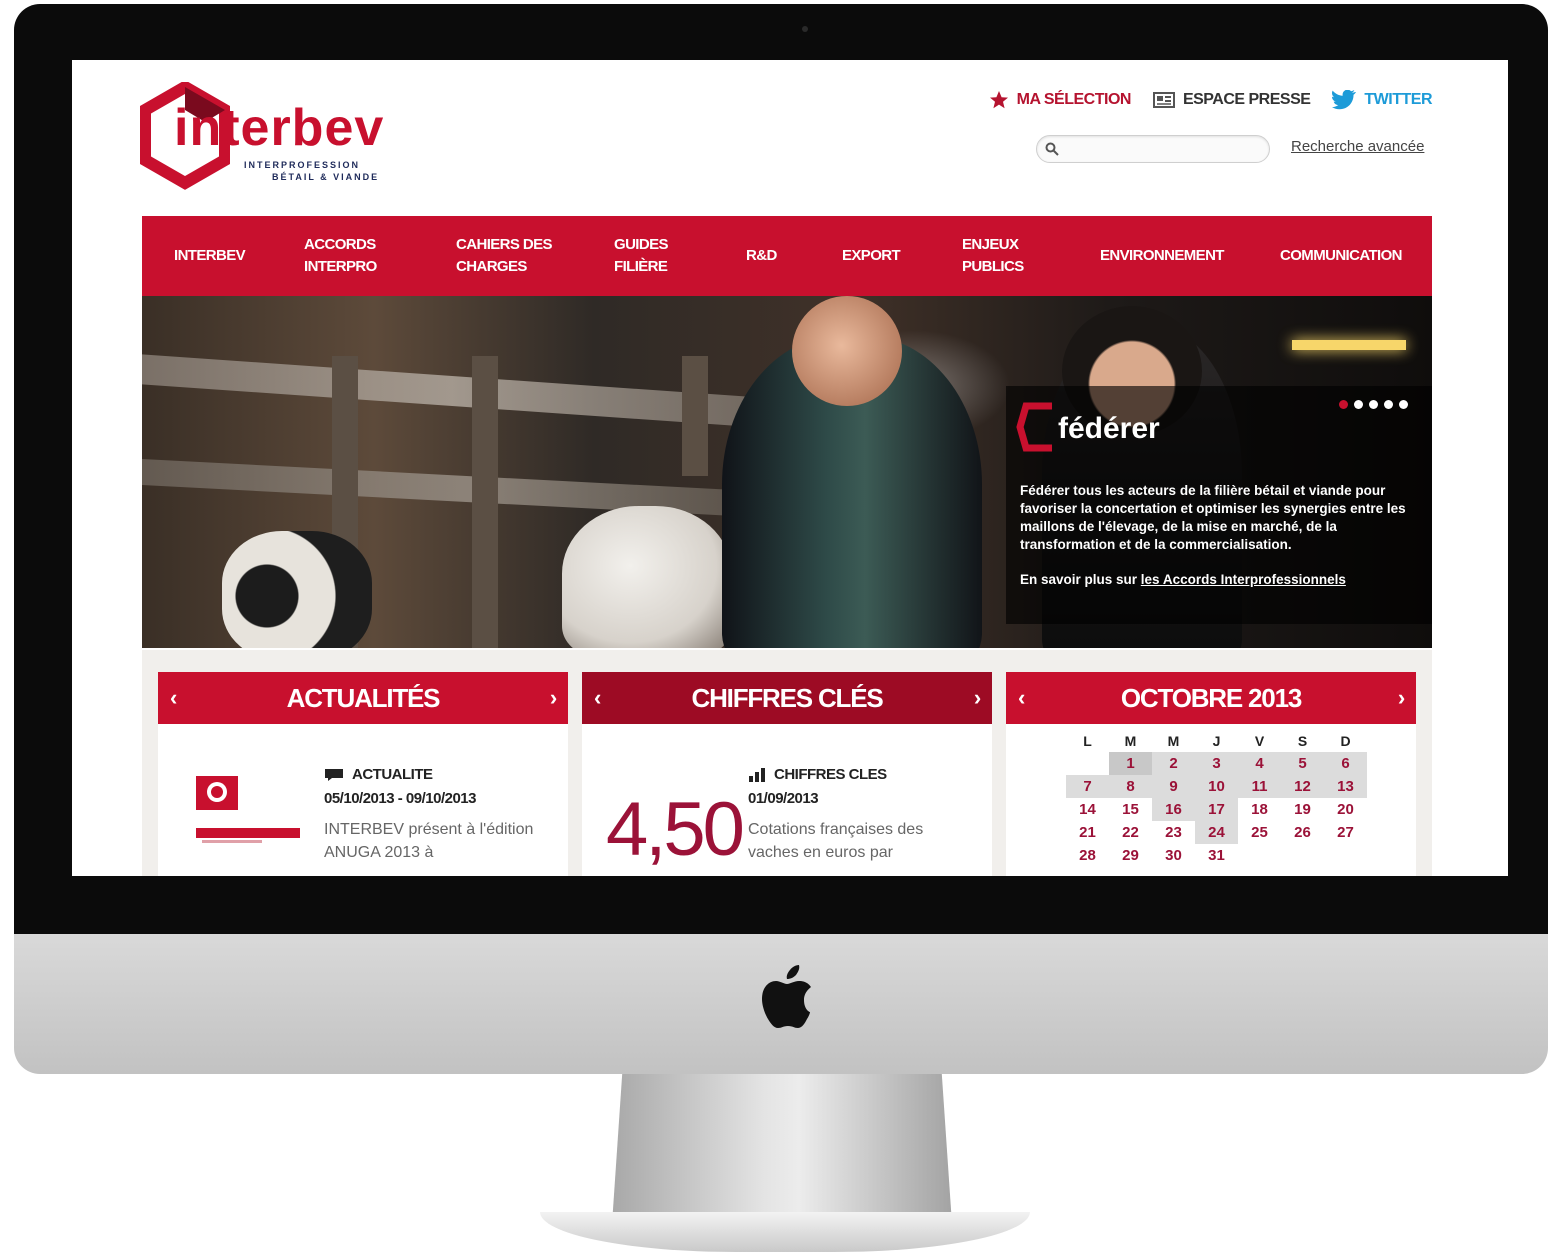 This screenshot has height=1260, width=1552. Describe the element at coordinates (1401, 698) in the screenshot. I see `calendar-next-chevron-icon: ›` at that location.